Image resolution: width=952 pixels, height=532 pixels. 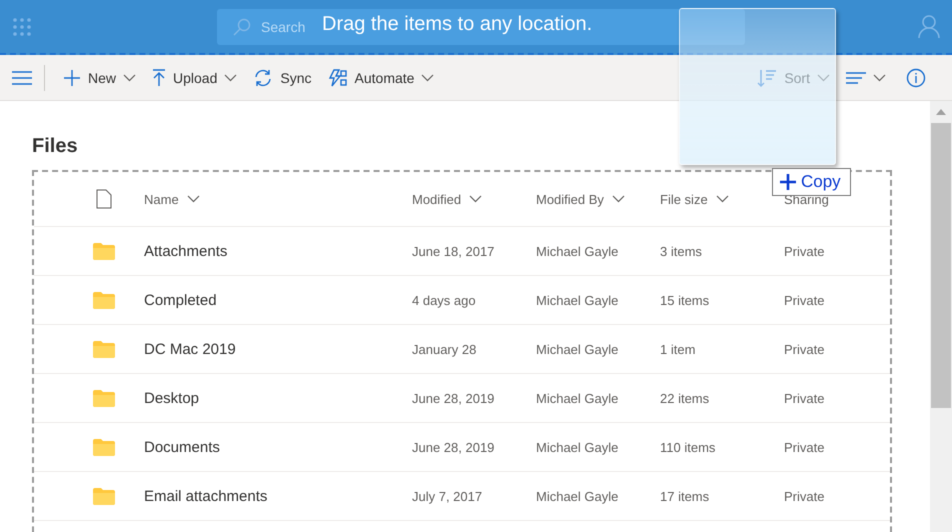 What do you see at coordinates (445, 349) in the screenshot?
I see `modified-date: January 28` at bounding box center [445, 349].